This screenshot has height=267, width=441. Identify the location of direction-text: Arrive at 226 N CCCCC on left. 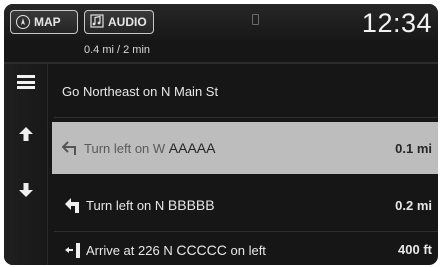
(176, 249).